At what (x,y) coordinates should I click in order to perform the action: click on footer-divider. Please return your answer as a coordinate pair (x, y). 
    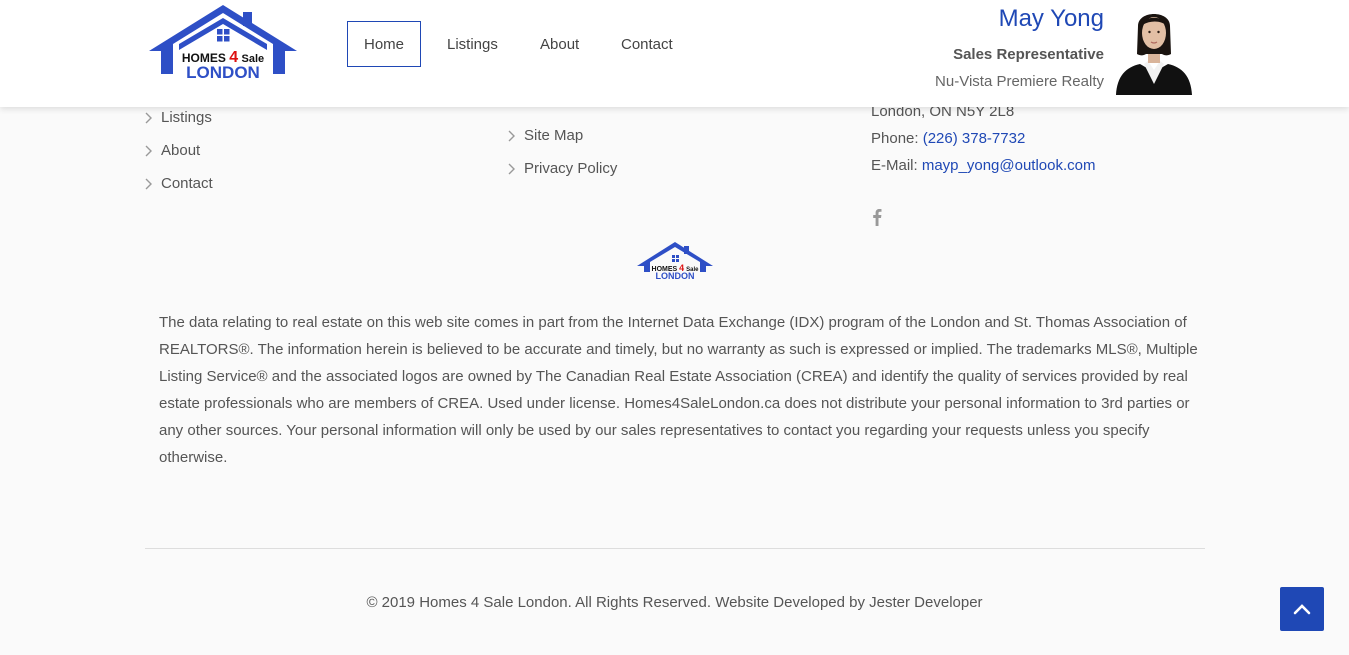
    Looking at the image, I should click on (675, 548).